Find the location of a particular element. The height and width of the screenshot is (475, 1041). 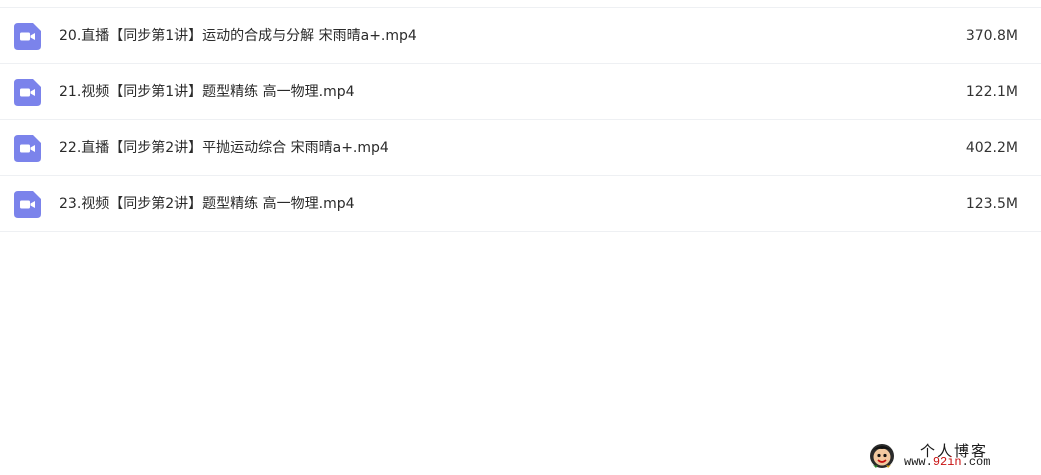

file-row: 22.直播【同步第2讲】平抛运动综合 宋雨晴a+.mp4 402.2M is located at coordinates (520, 148).